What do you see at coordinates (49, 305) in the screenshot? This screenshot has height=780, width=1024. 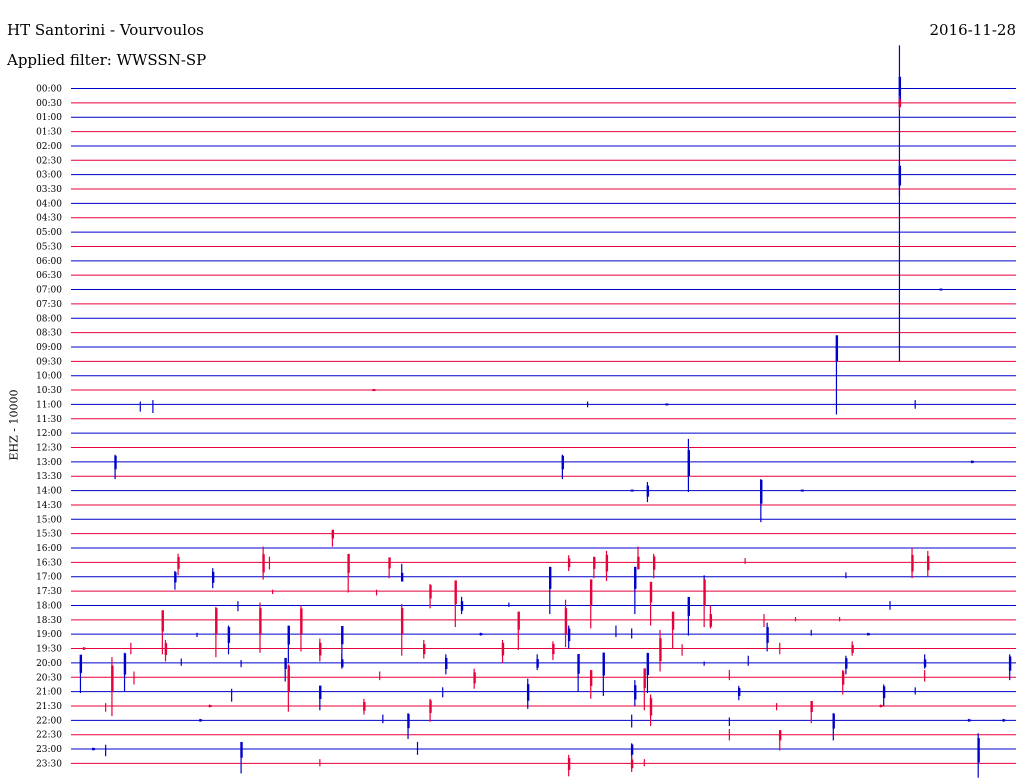 I see `row-label: 07:30` at bounding box center [49, 305].